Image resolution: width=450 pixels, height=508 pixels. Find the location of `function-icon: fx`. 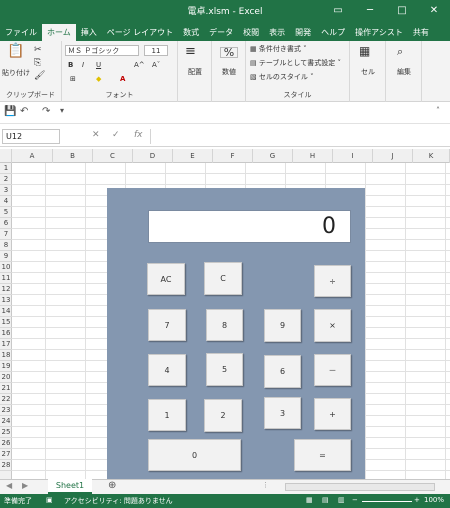

function-icon: fx is located at coordinates (138, 135).